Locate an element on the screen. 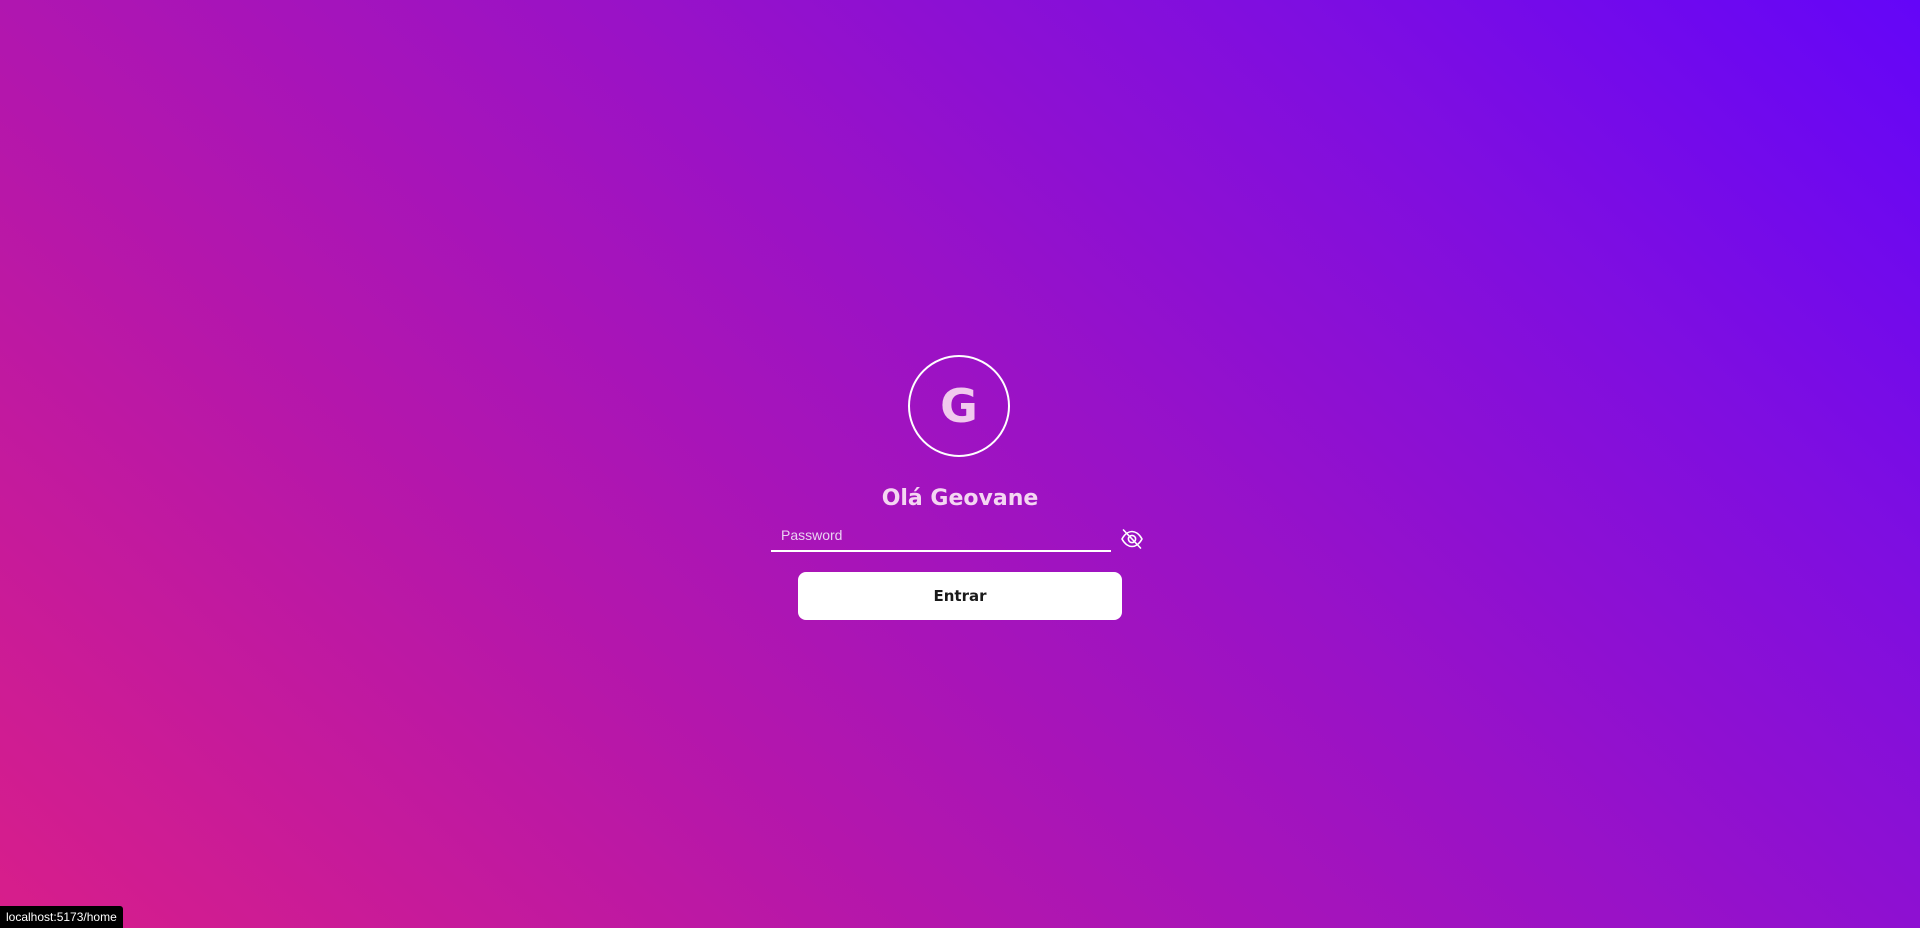 This screenshot has height=928, width=1920. login-button: Entrar is located at coordinates (960, 596).